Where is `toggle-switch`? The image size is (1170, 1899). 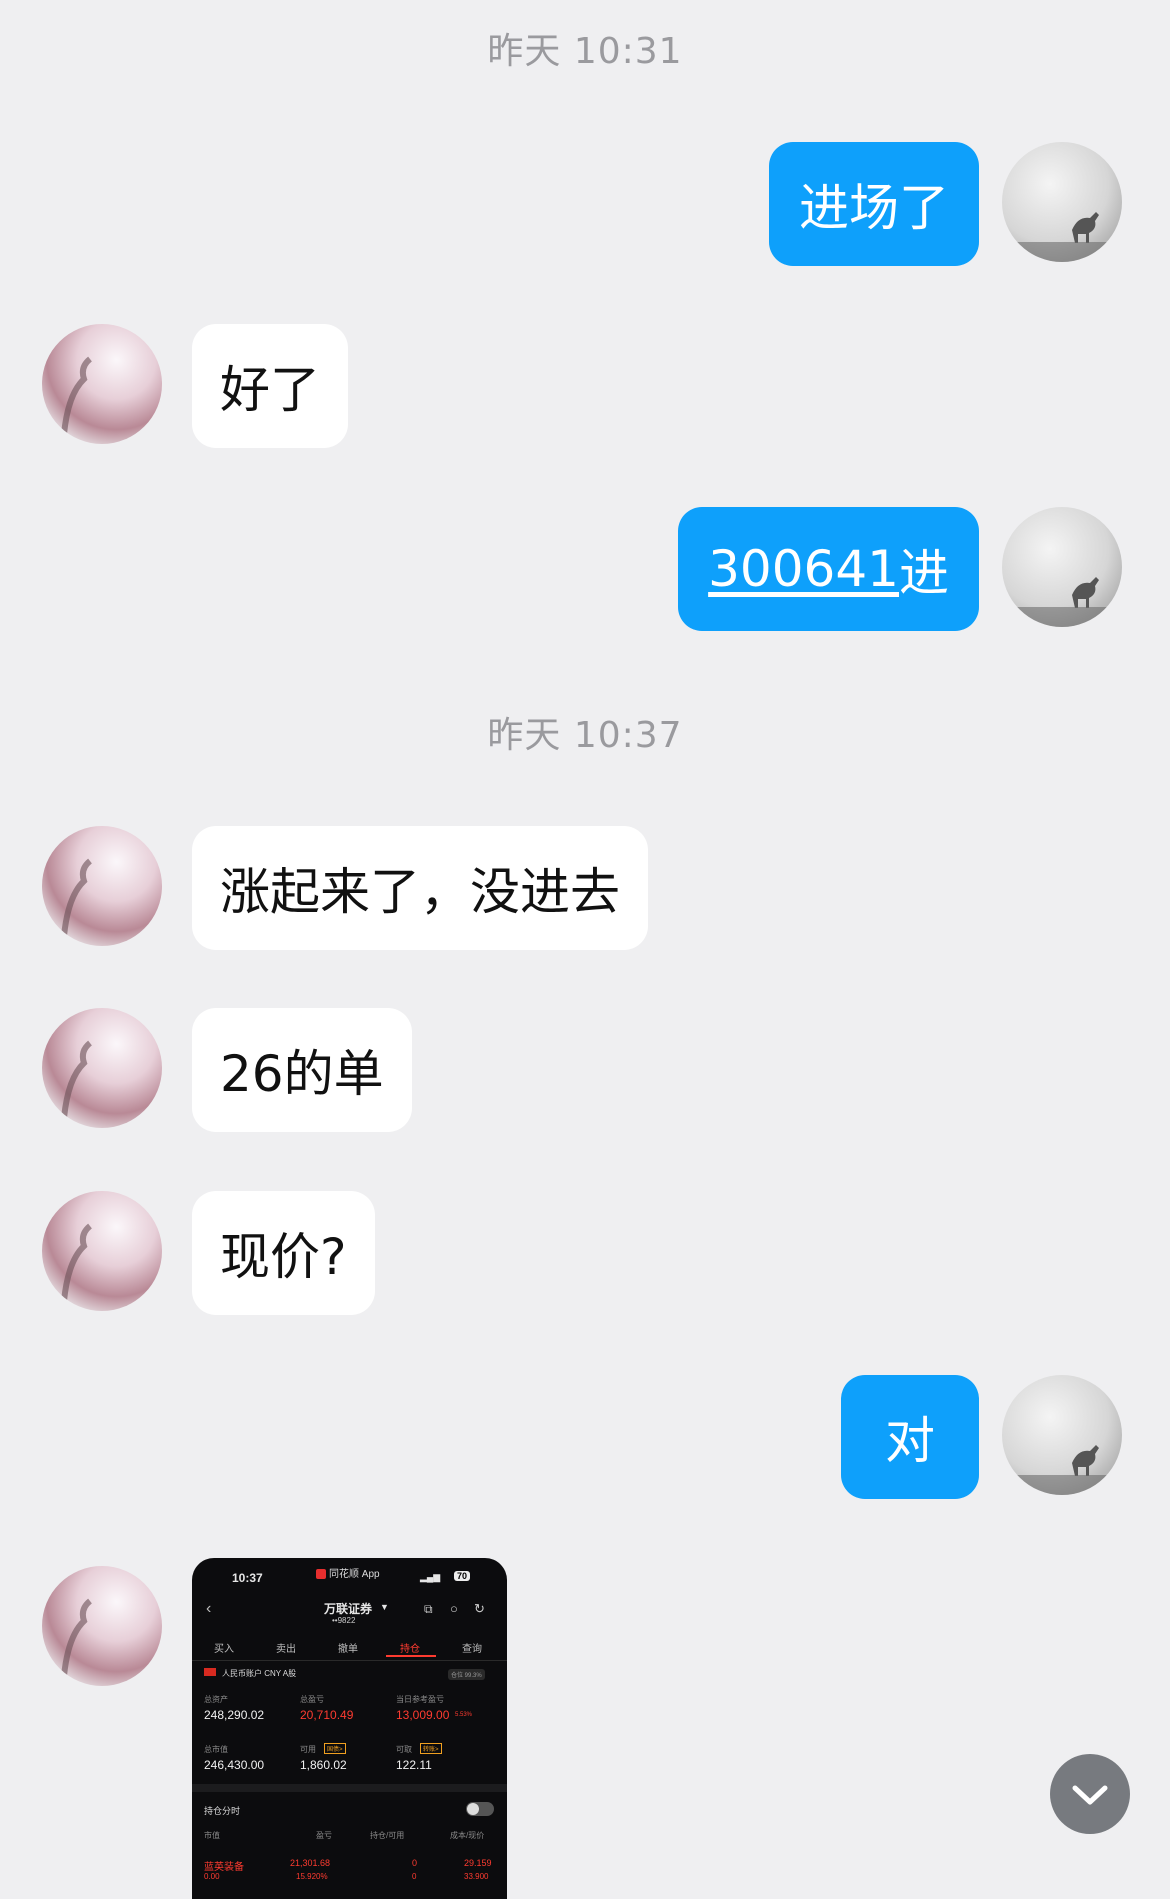 toggle-switch is located at coordinates (480, 1809).